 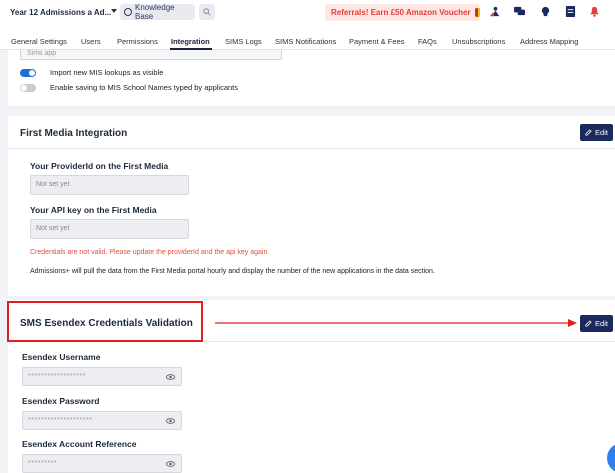 I want to click on enable-saving-toggle, so click(x=28, y=87).